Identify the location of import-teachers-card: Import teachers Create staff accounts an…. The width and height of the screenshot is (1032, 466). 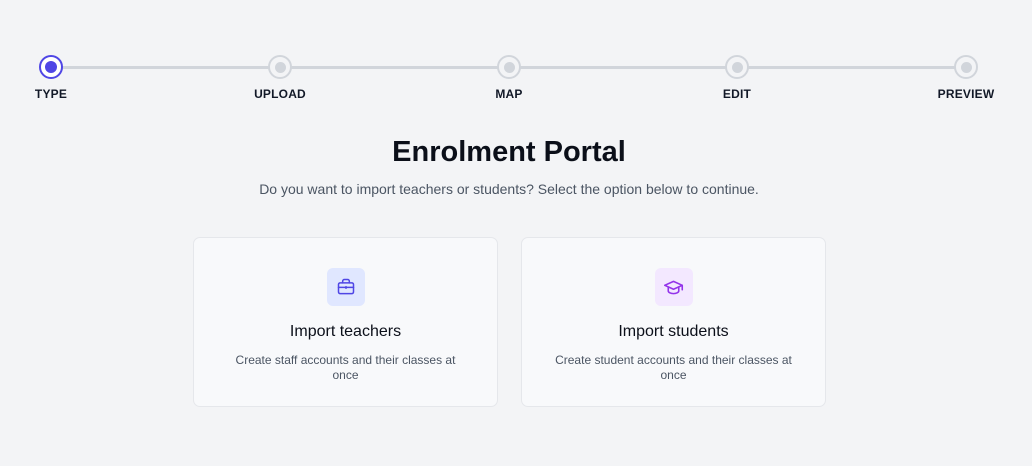
(345, 322).